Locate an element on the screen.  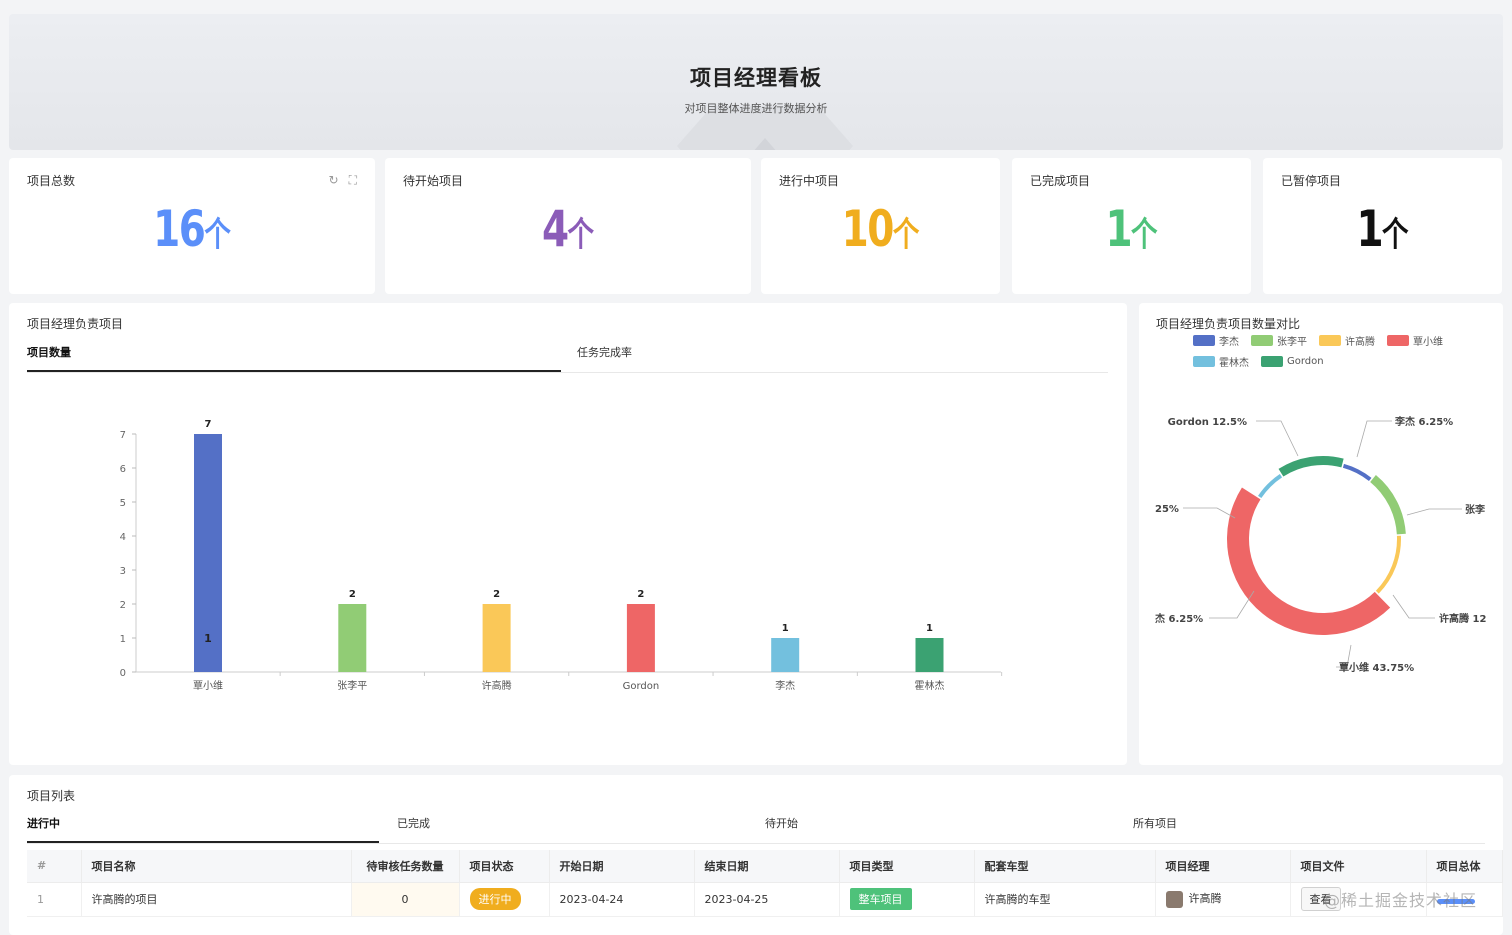
cell-type: 整车项目 is located at coordinates (907, 899).